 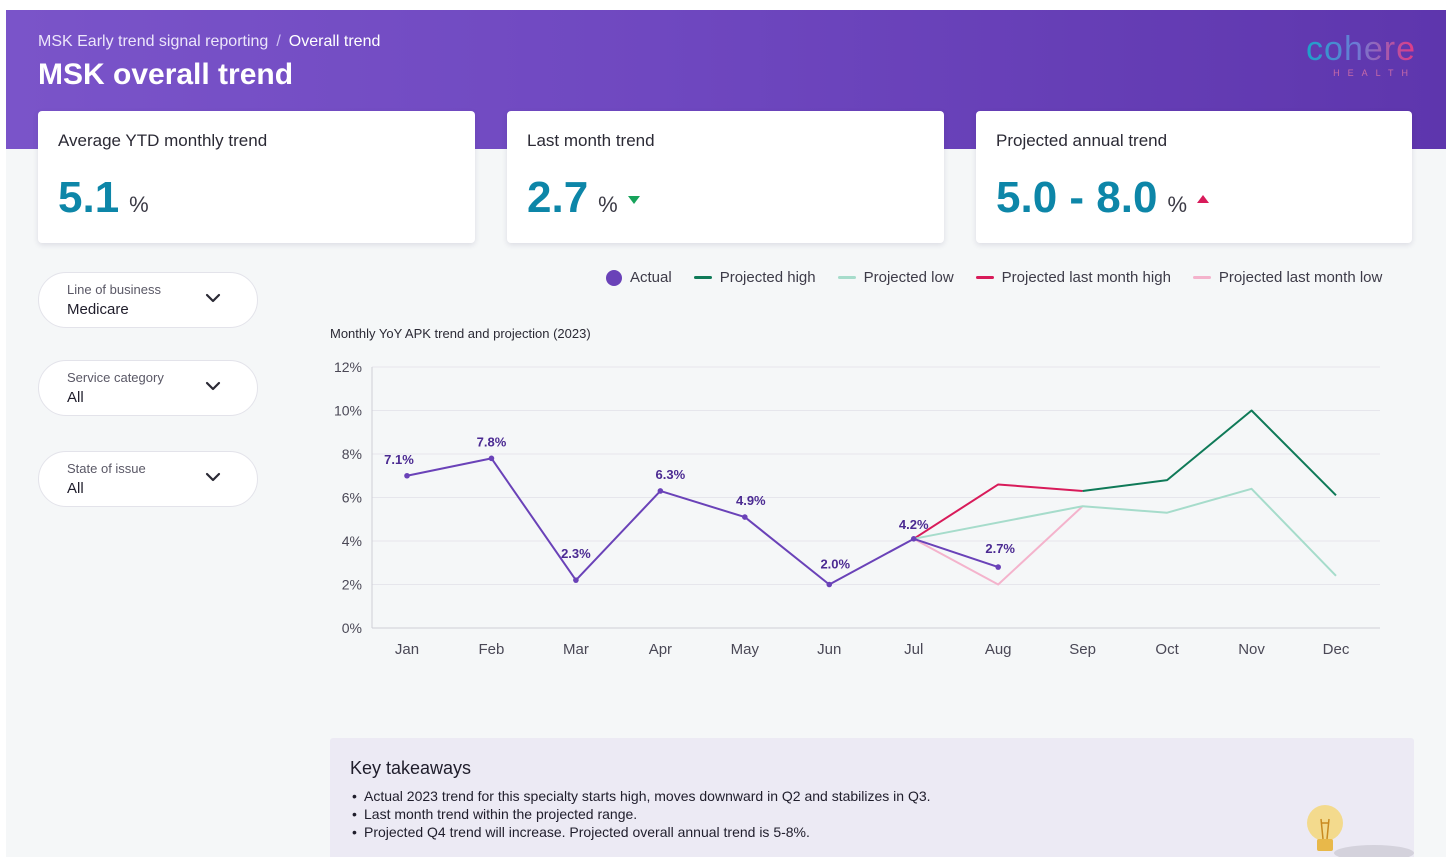 What do you see at coordinates (352, 628) in the screenshot?
I see `y-tick-label: 0%` at bounding box center [352, 628].